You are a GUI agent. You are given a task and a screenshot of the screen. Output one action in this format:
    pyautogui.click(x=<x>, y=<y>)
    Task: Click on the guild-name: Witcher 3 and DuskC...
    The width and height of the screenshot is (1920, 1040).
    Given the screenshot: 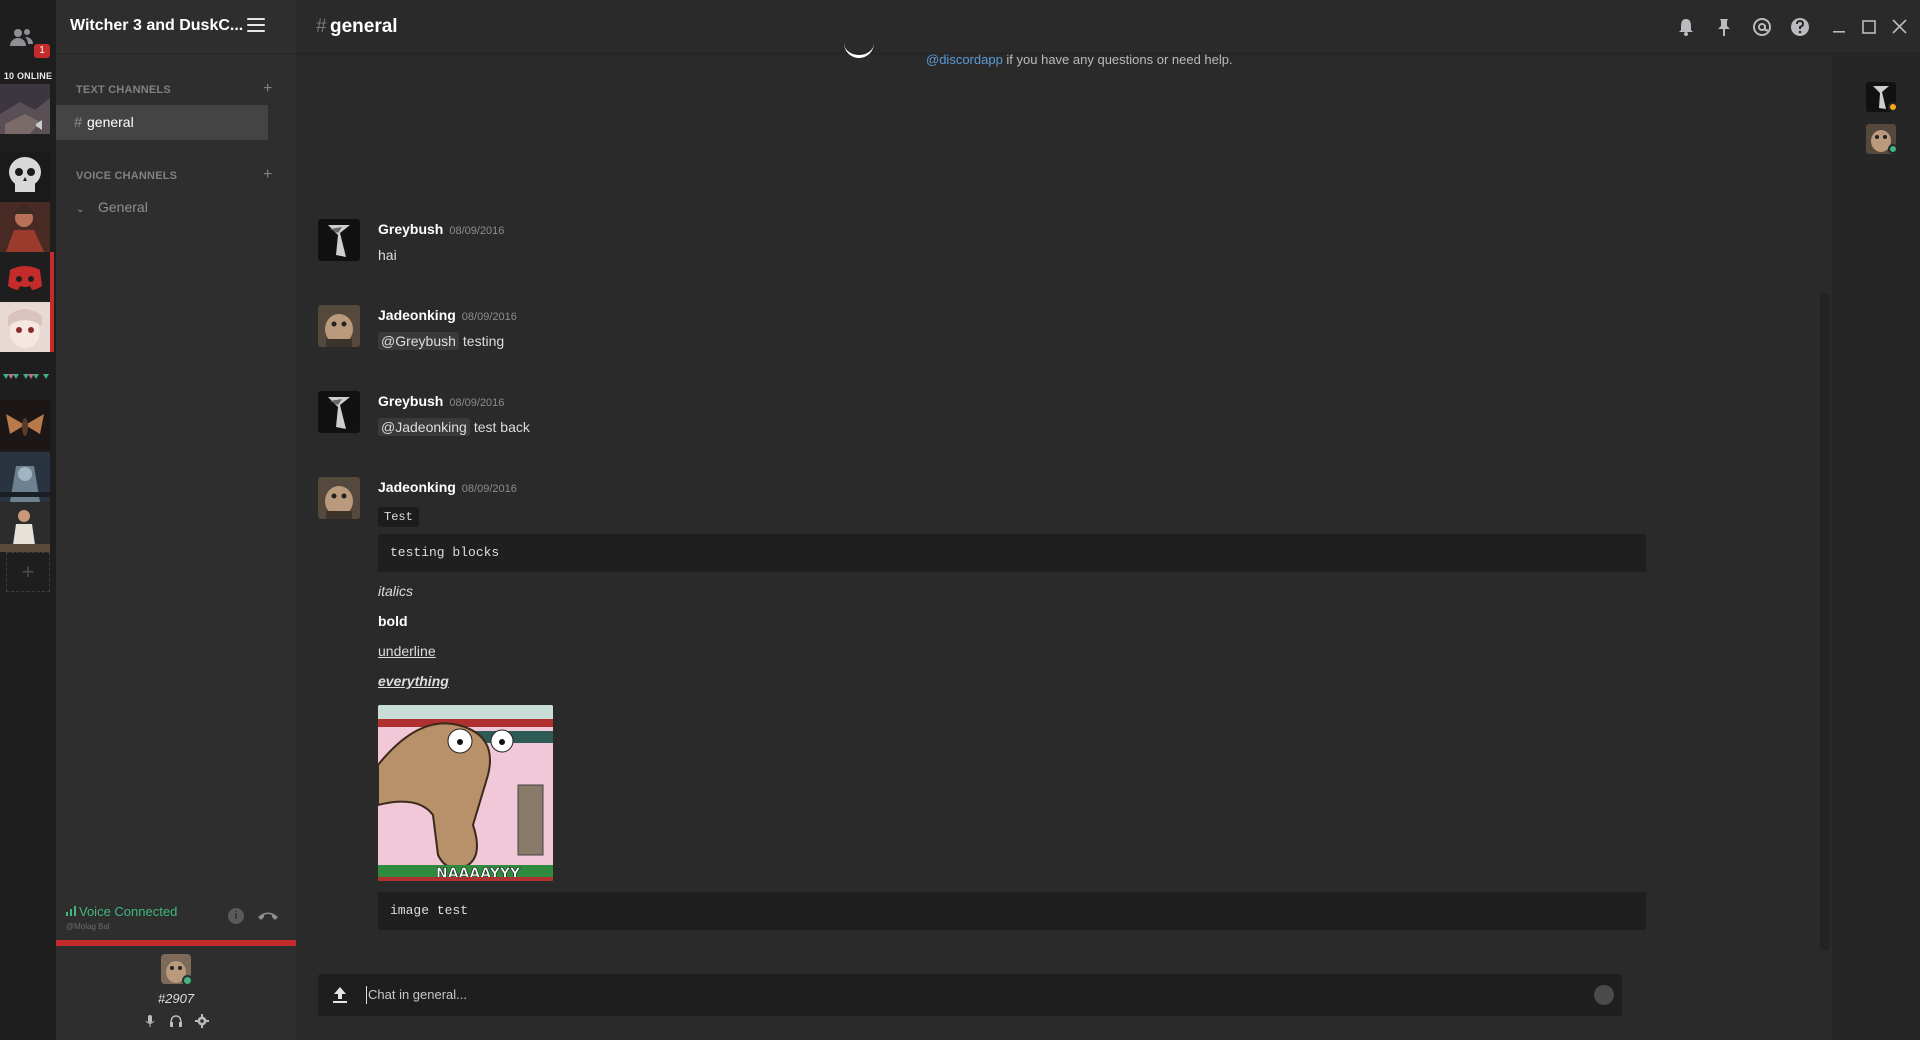 What is the action you would take?
    pyautogui.click(x=157, y=25)
    